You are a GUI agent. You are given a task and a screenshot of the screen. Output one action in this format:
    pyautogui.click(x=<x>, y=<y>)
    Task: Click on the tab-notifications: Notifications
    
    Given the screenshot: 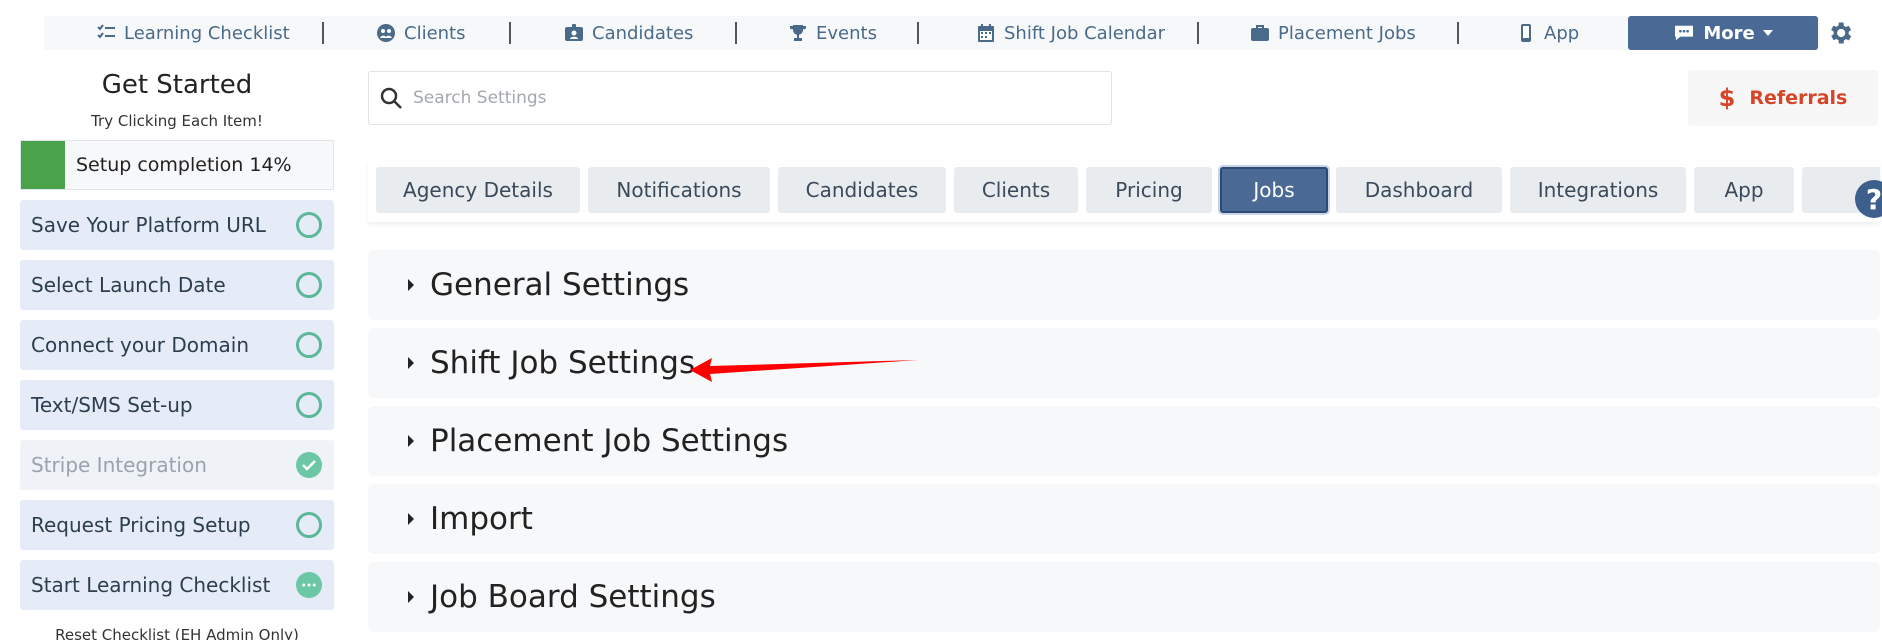 What is the action you would take?
    pyautogui.click(x=679, y=190)
    